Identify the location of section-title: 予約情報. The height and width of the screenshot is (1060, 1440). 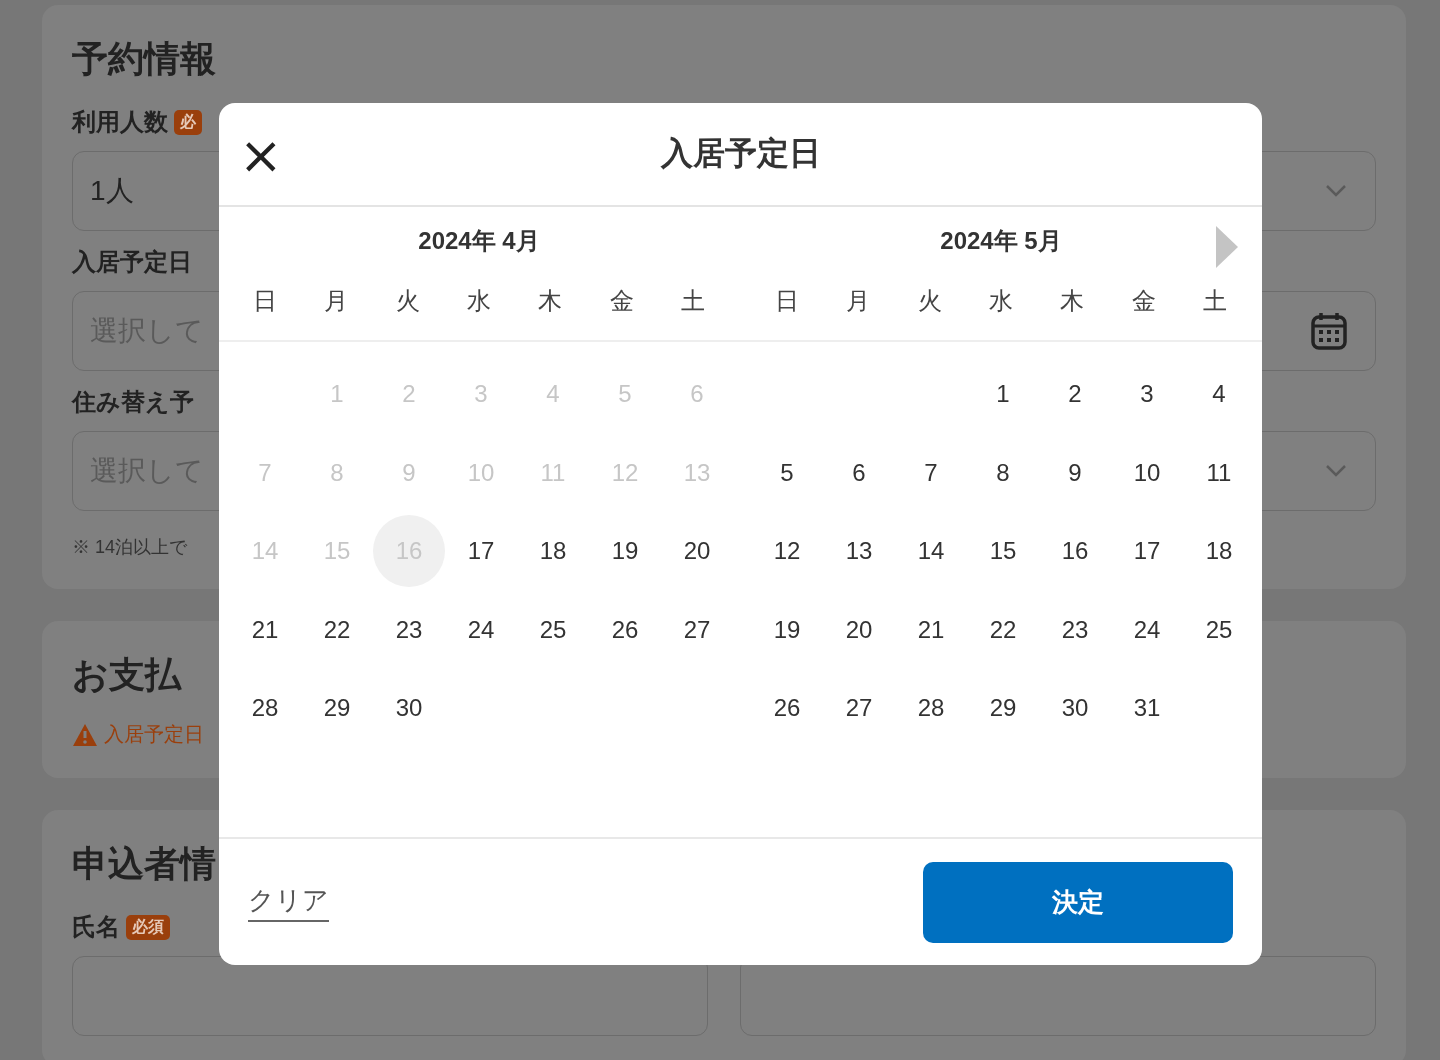
(144, 59).